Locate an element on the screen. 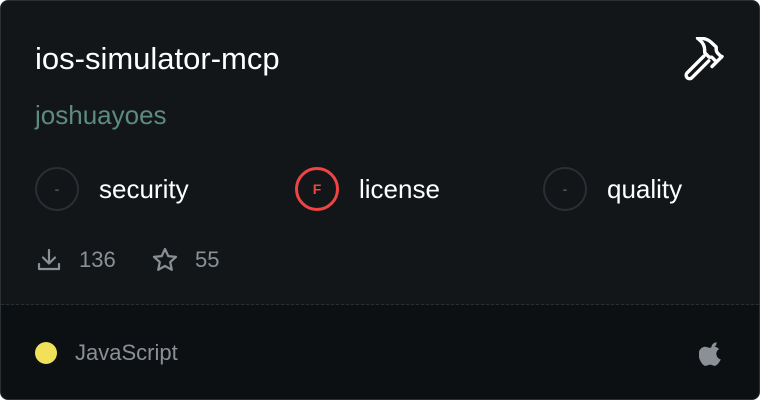  star-icon is located at coordinates (165, 259).